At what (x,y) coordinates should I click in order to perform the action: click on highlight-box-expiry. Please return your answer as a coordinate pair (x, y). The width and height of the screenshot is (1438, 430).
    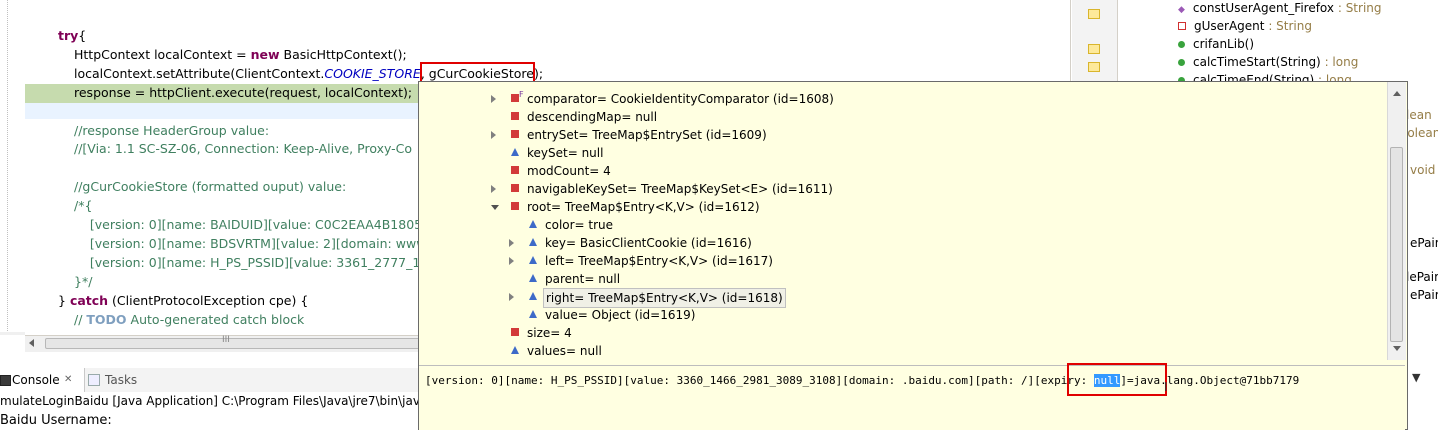
    Looking at the image, I should click on (1117, 379).